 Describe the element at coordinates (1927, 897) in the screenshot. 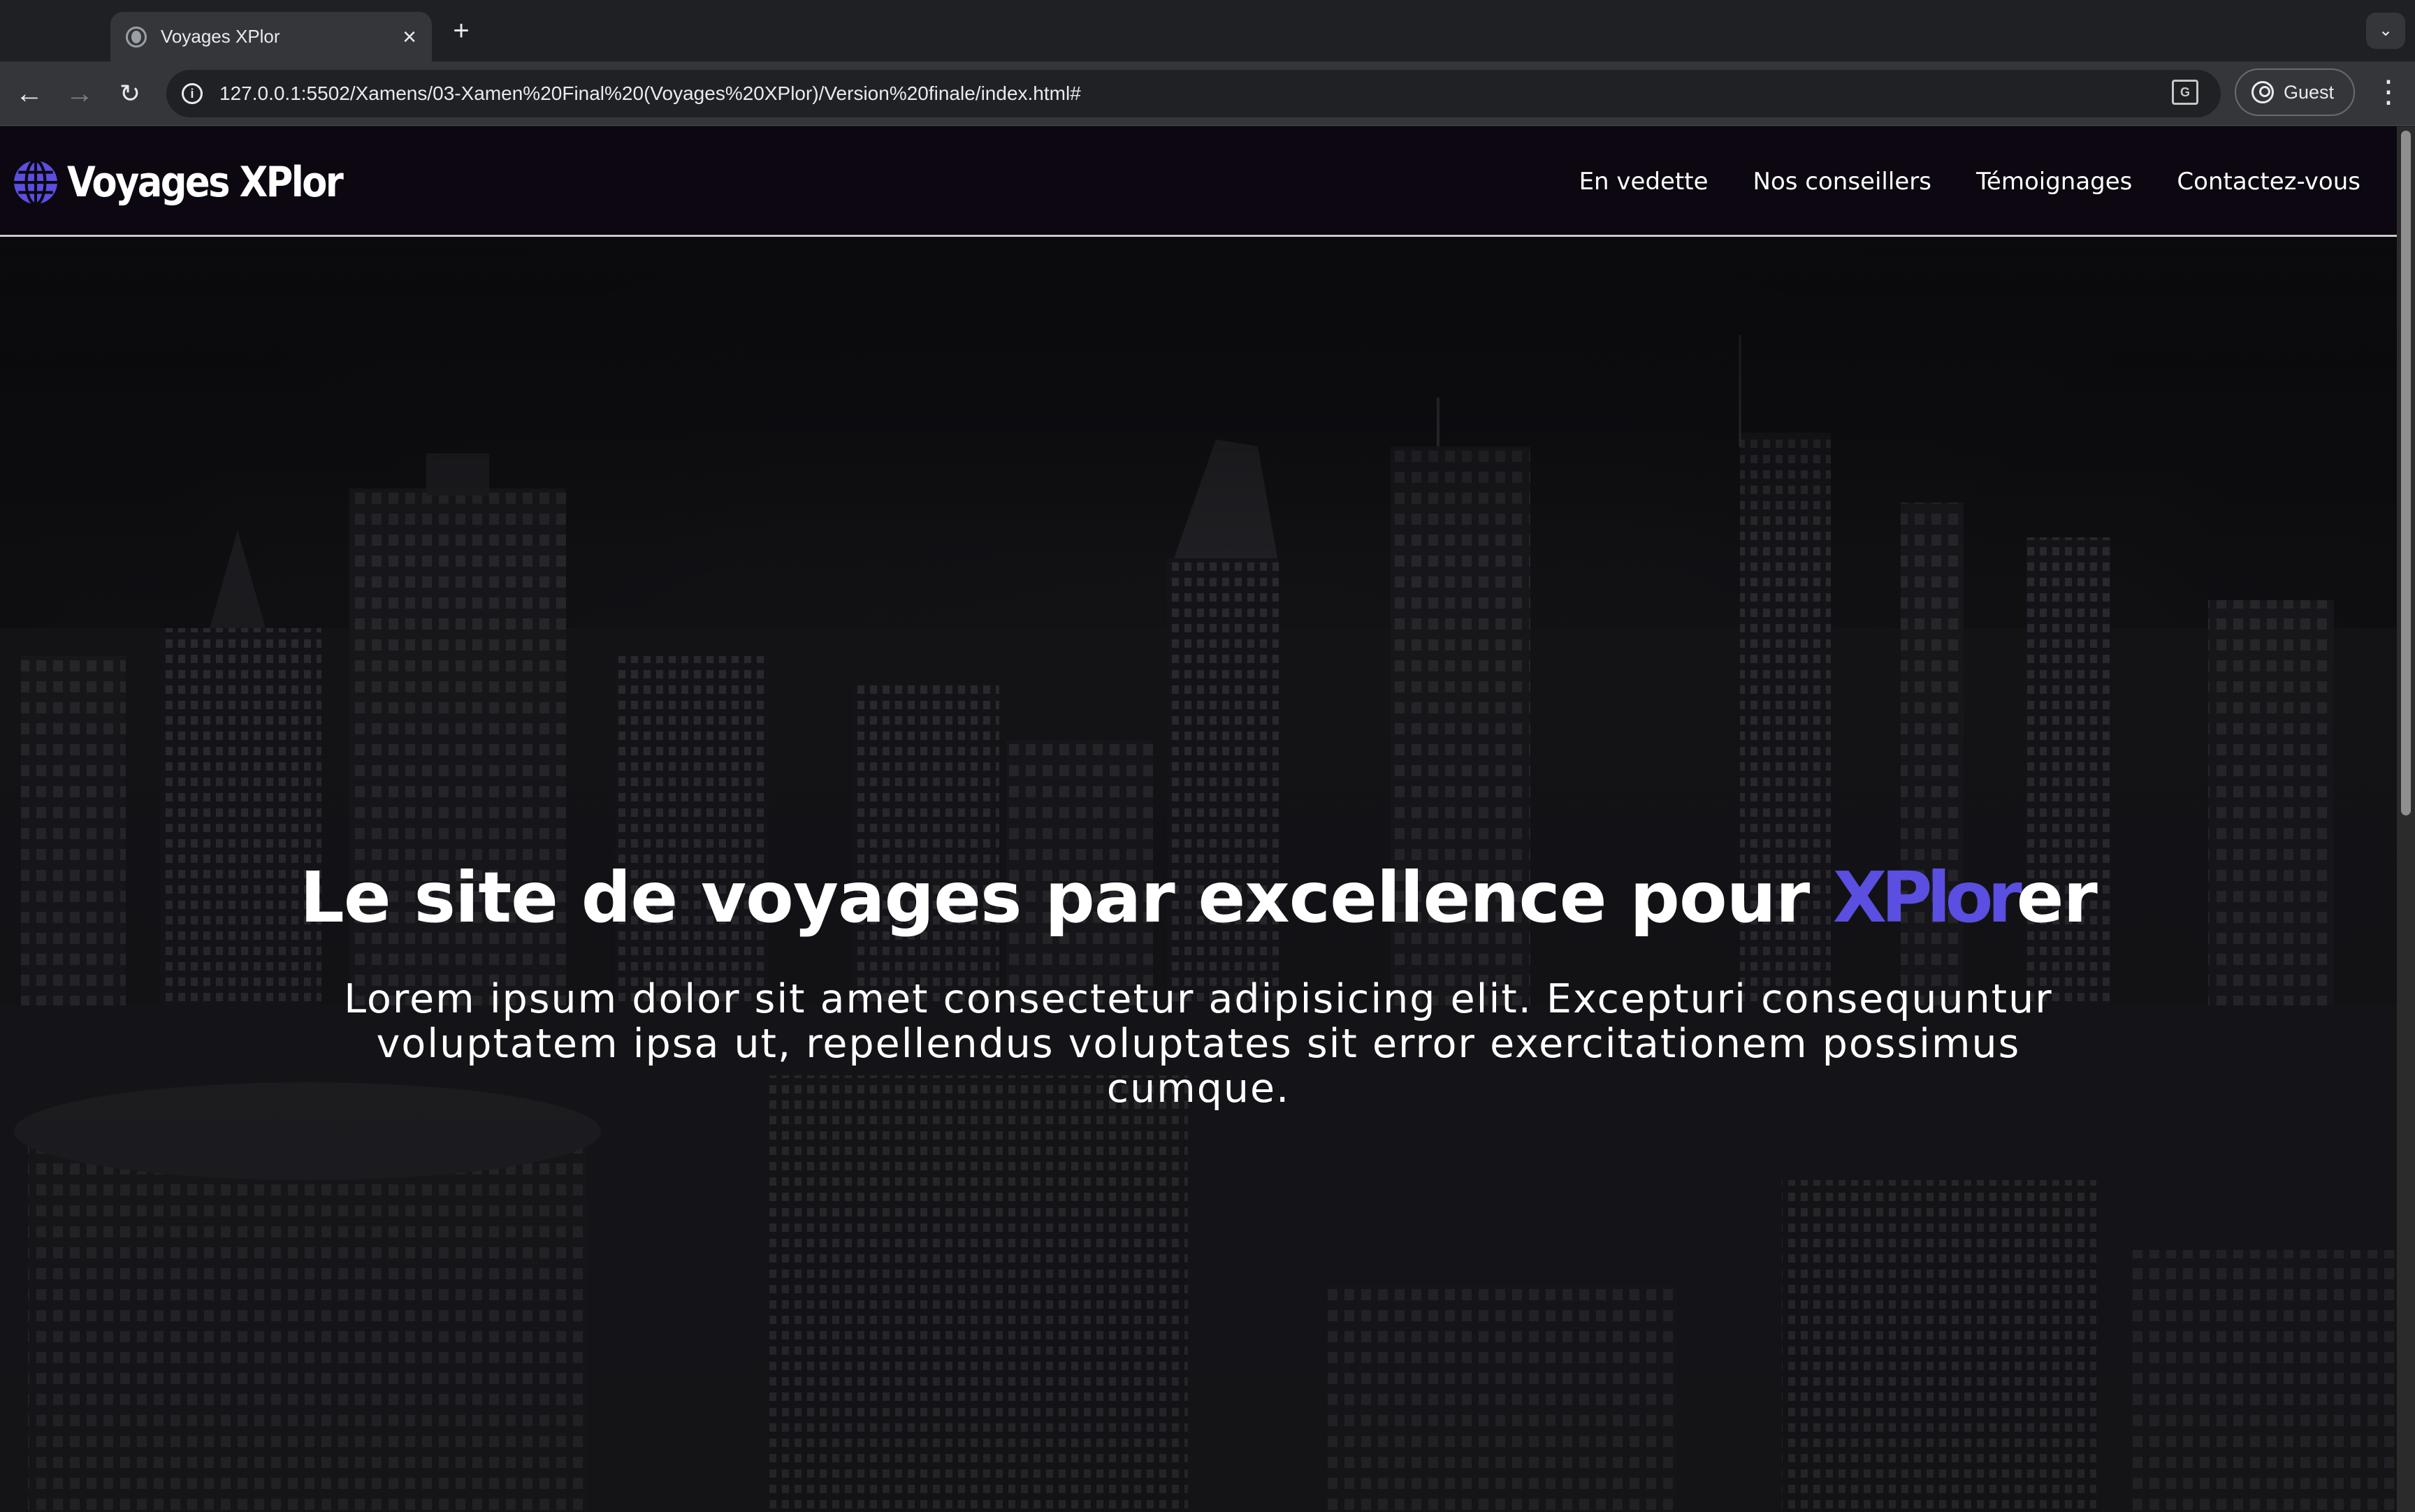

I see `hero-title-accent: XPlor` at that location.